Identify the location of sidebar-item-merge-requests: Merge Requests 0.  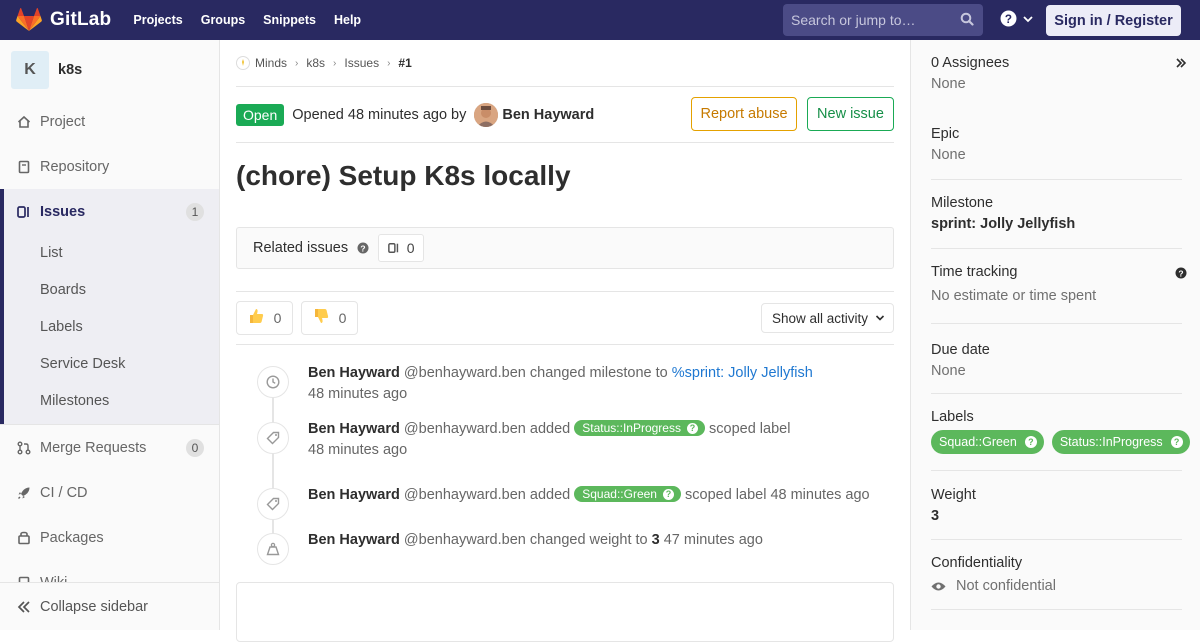
(109, 447).